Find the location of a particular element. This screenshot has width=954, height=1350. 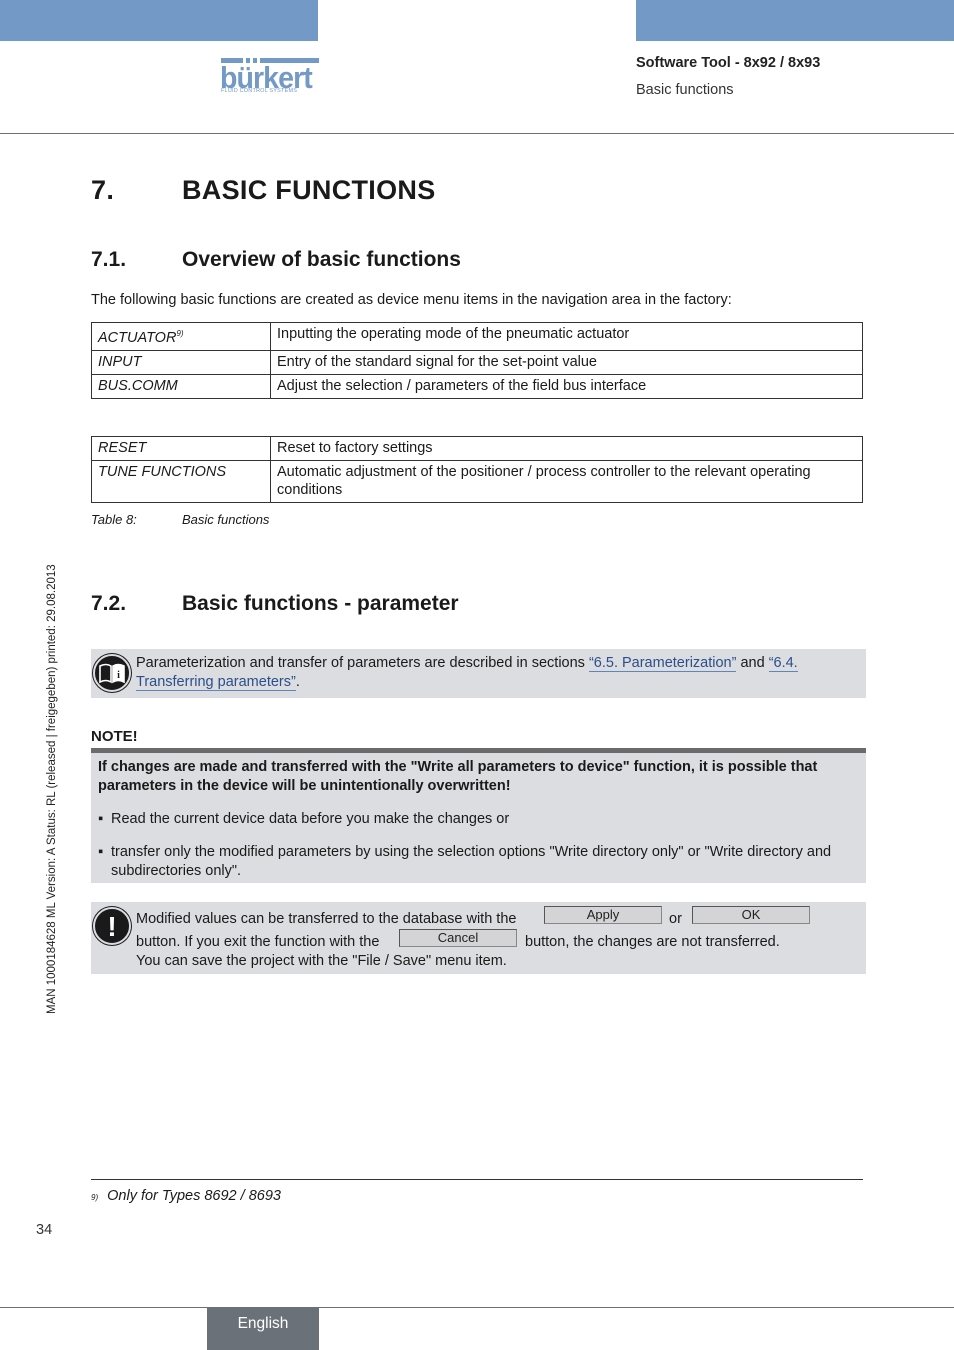

section-heading-7-2: 7.2. Basic functions - parameter is located at coordinates (275, 604).